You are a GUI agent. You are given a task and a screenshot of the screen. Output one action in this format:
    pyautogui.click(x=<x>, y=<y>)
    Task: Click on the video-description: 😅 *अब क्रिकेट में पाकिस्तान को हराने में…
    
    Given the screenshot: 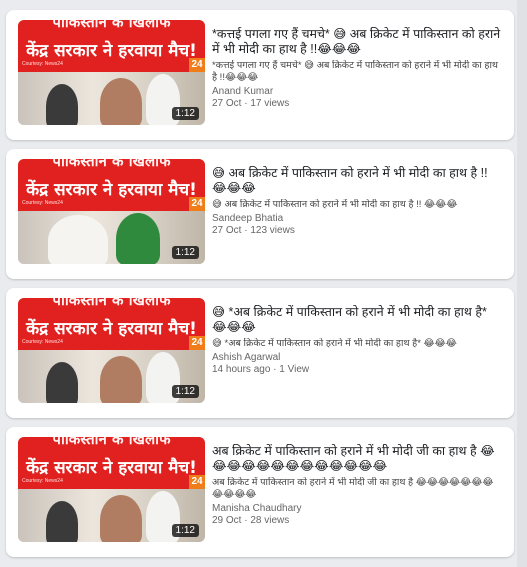 What is the action you would take?
    pyautogui.click(x=334, y=343)
    